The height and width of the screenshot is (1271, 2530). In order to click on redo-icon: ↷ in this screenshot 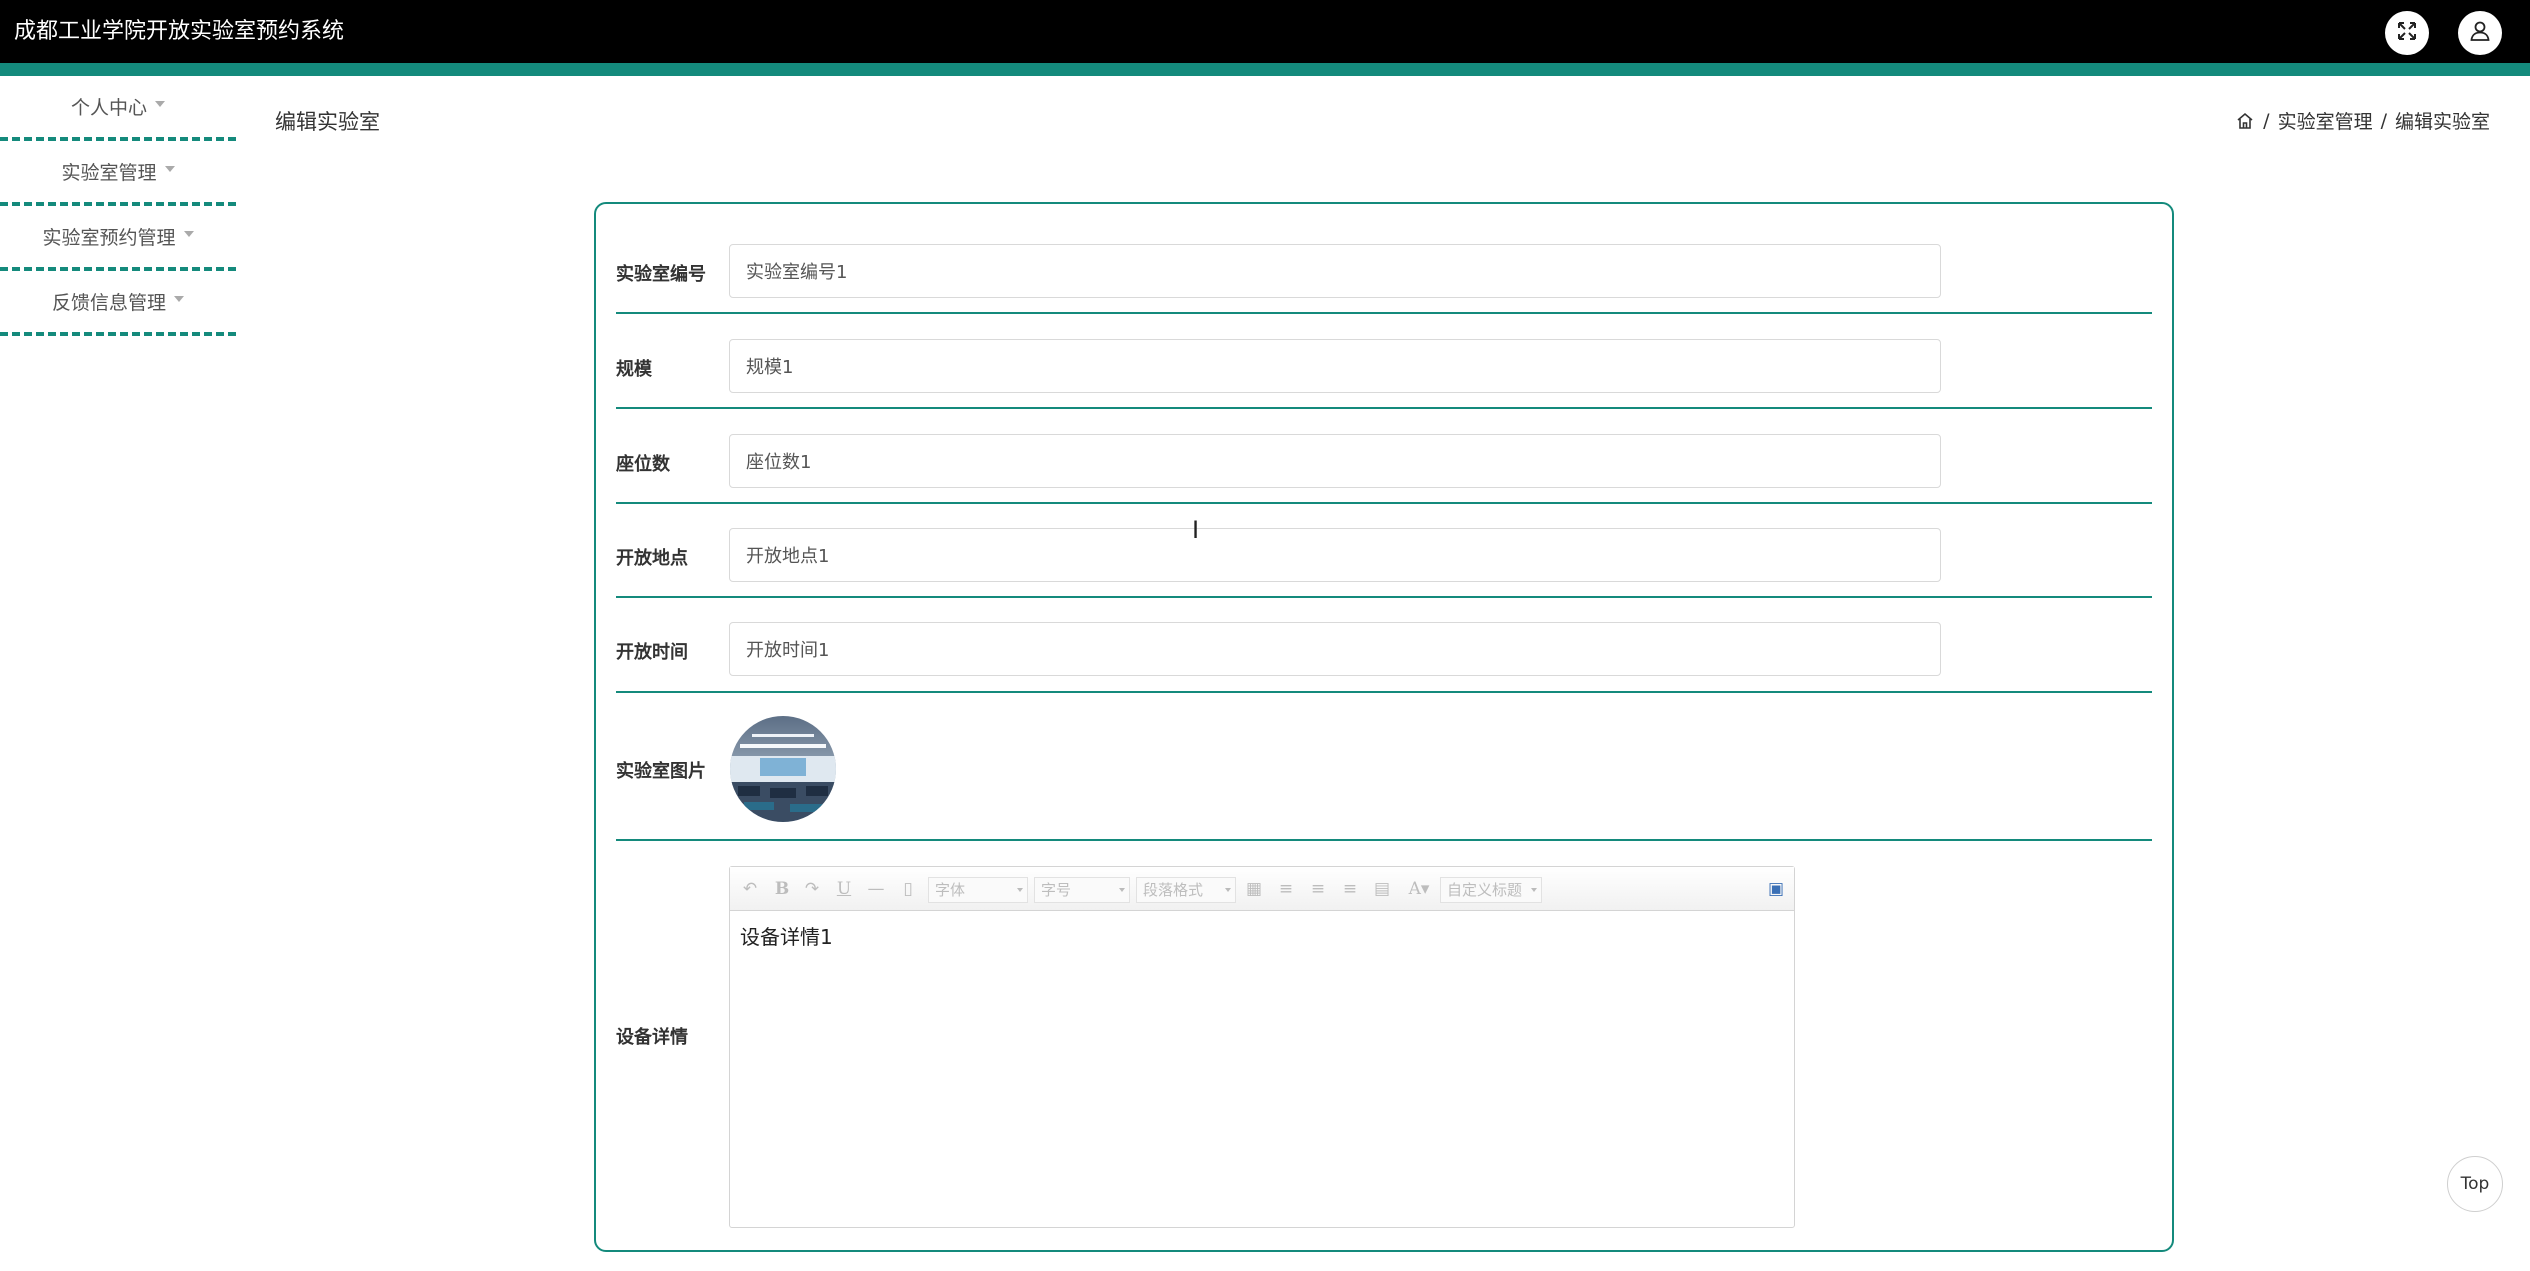, I will do `click(812, 889)`.